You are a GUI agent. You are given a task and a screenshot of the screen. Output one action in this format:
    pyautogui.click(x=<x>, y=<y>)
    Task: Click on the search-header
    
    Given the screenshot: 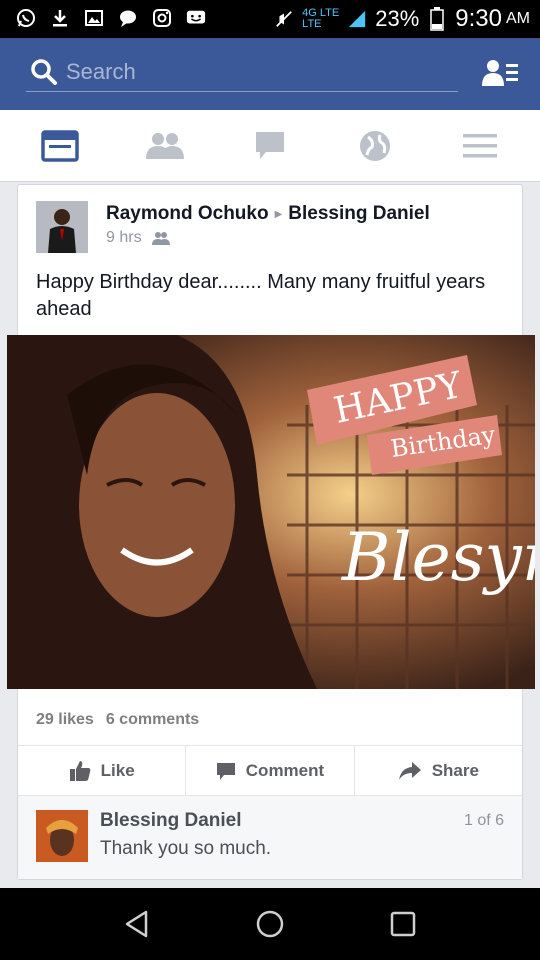 What is the action you would take?
    pyautogui.click(x=270, y=74)
    